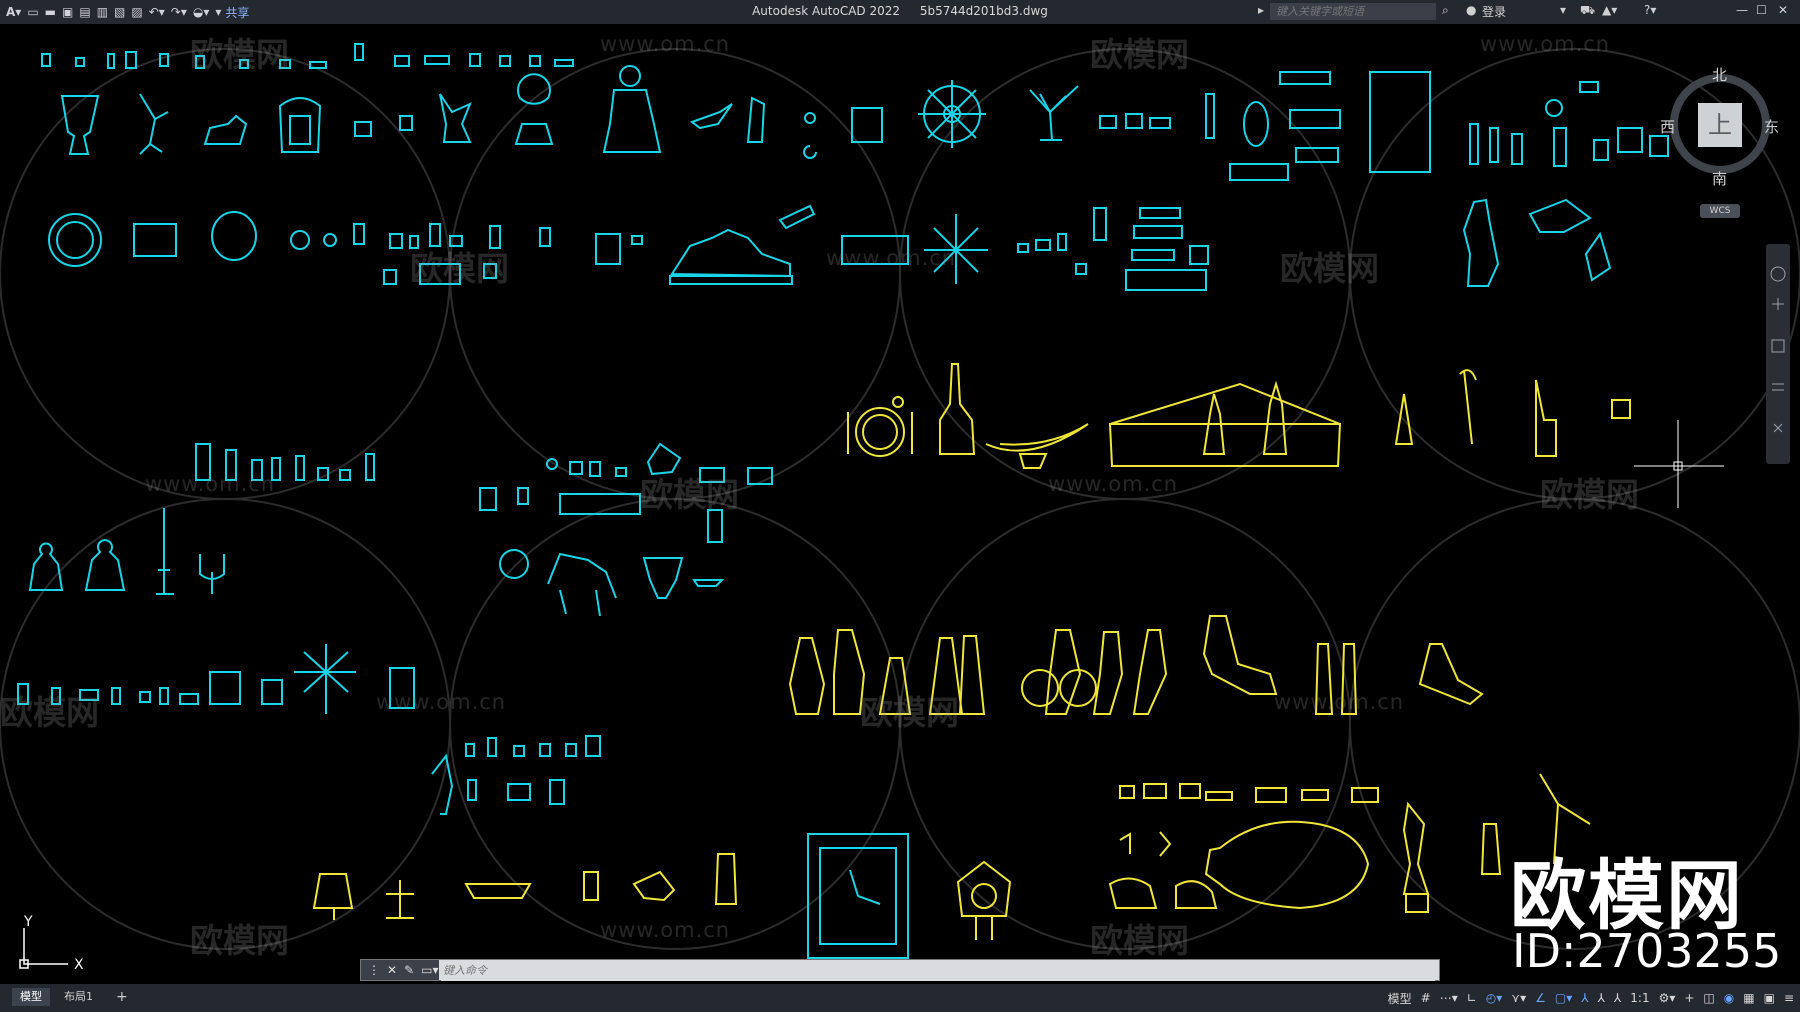 The height and width of the screenshot is (1012, 1800). What do you see at coordinates (234, 236) in the screenshot?
I see `oval-ornate-mirror` at bounding box center [234, 236].